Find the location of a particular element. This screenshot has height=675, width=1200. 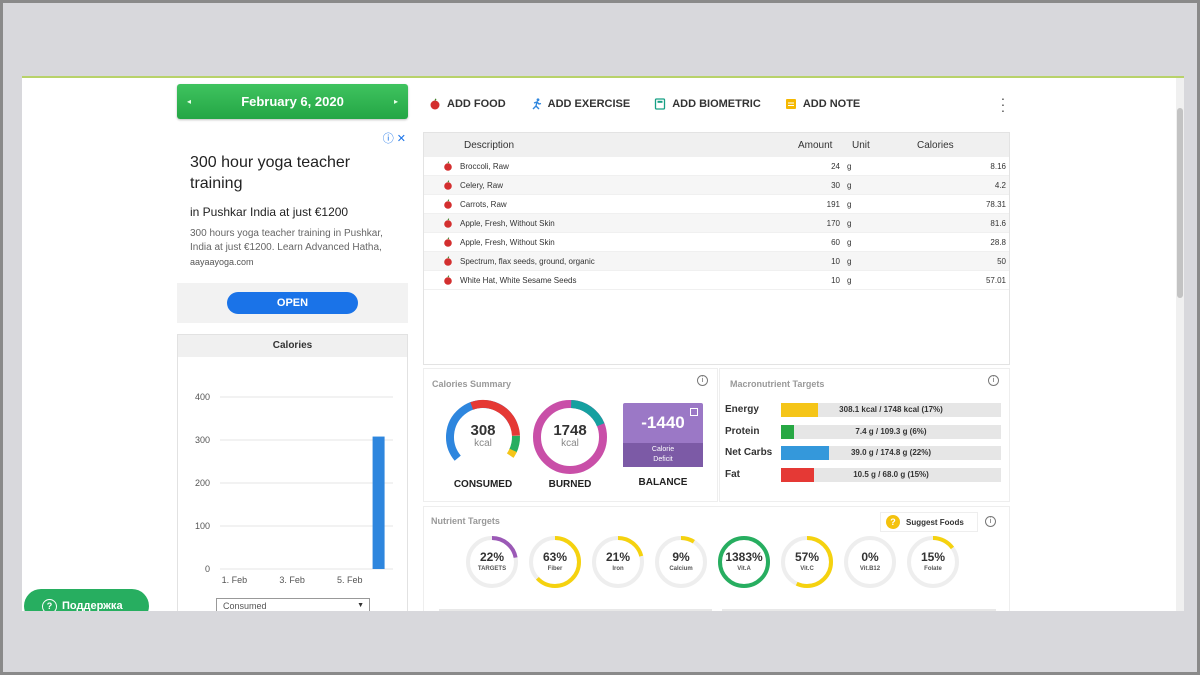

suggest-foods-button: ? Suggest Foods is located at coordinates (929, 522).